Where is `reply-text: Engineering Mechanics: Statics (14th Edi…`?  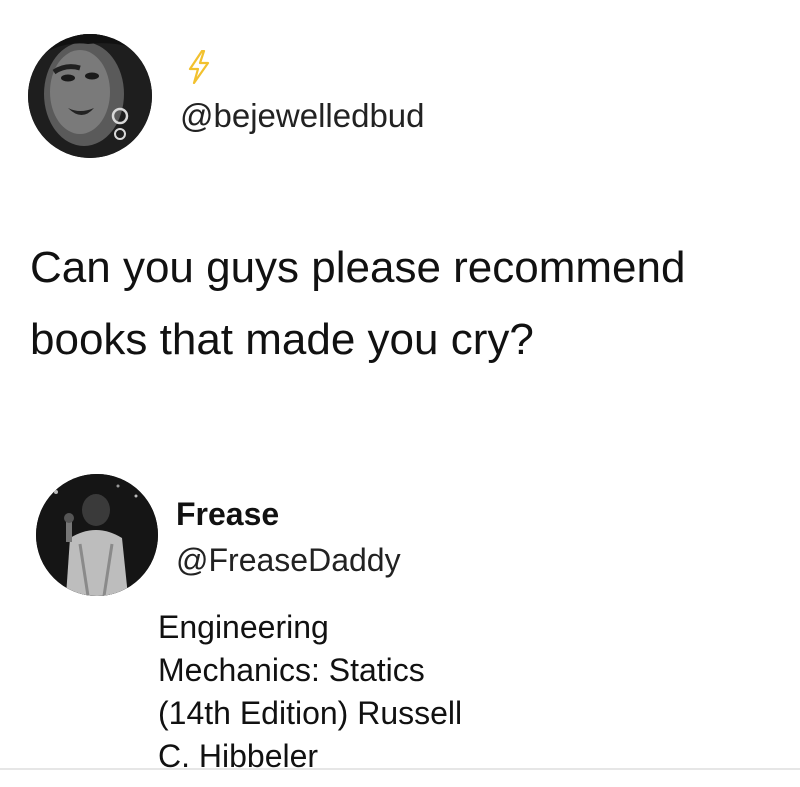
reply-text: Engineering Mechanics: Statics (14th Edi… is located at coordinates (368, 692).